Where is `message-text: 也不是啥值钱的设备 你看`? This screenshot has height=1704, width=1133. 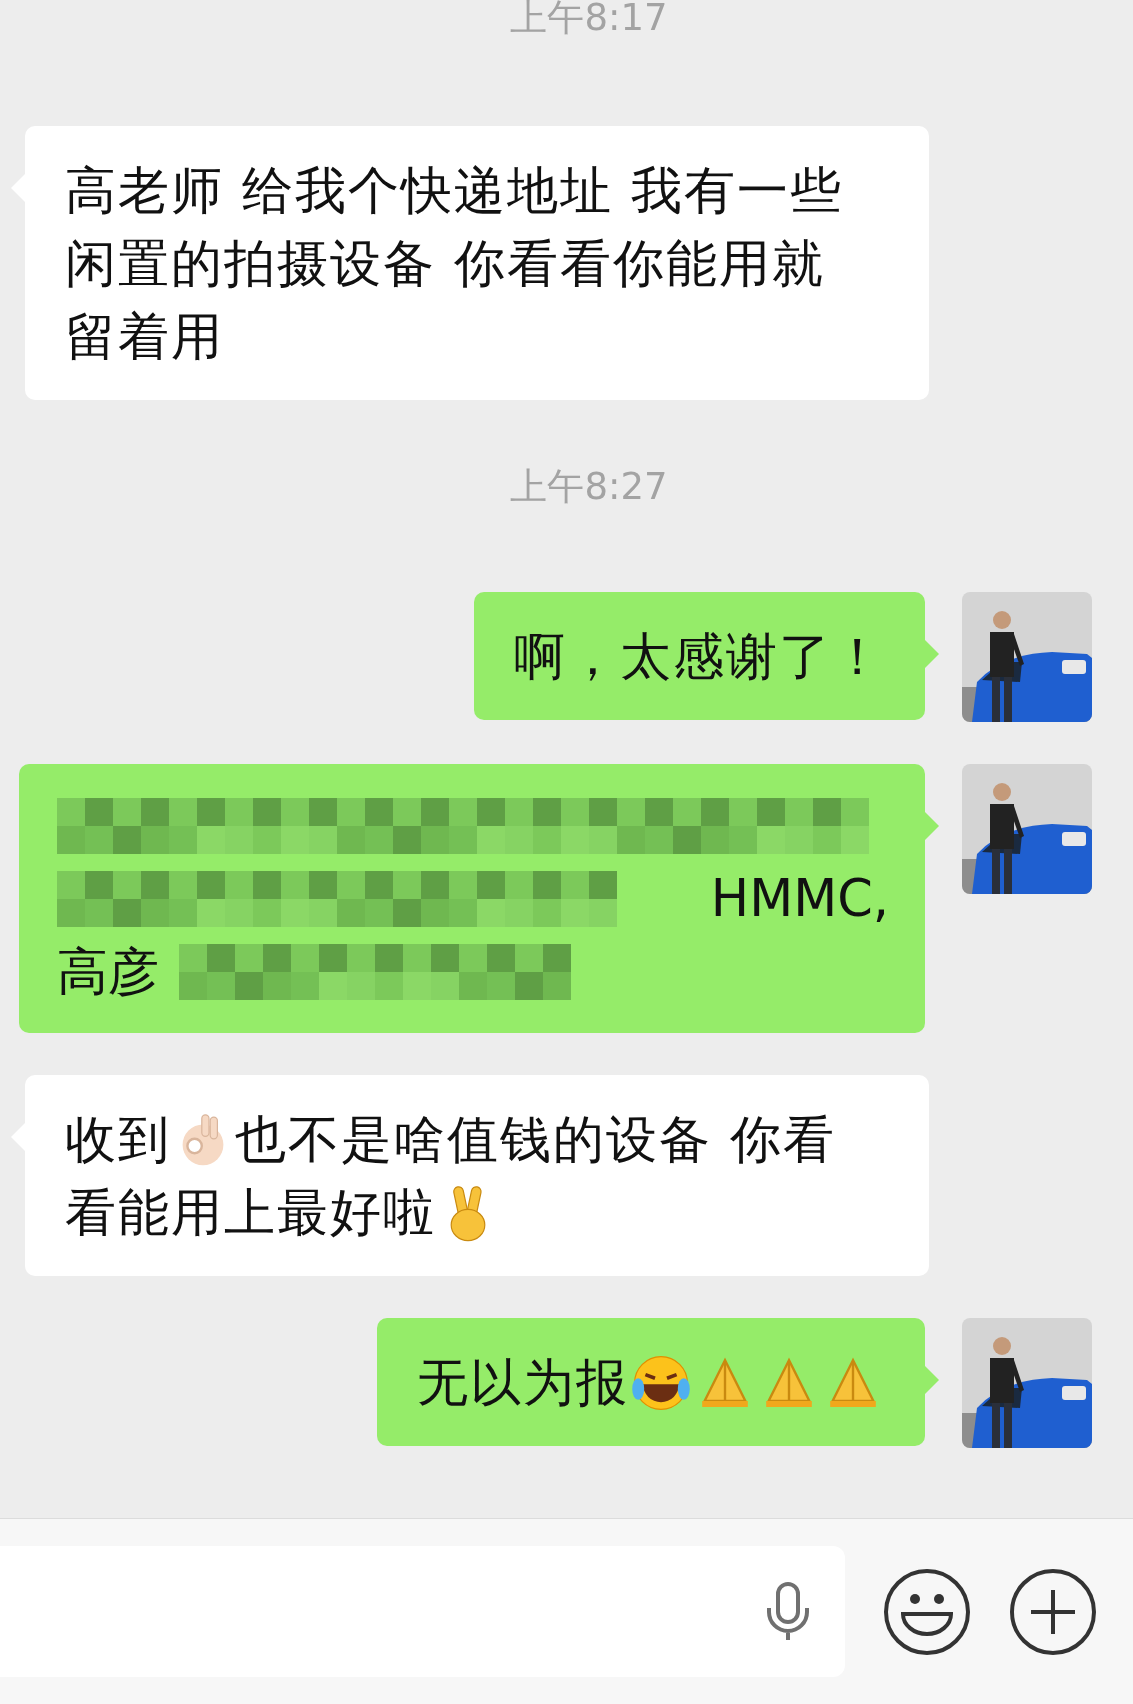
message-text: 也不是啥值钱的设备 你看 is located at coordinates (536, 1140).